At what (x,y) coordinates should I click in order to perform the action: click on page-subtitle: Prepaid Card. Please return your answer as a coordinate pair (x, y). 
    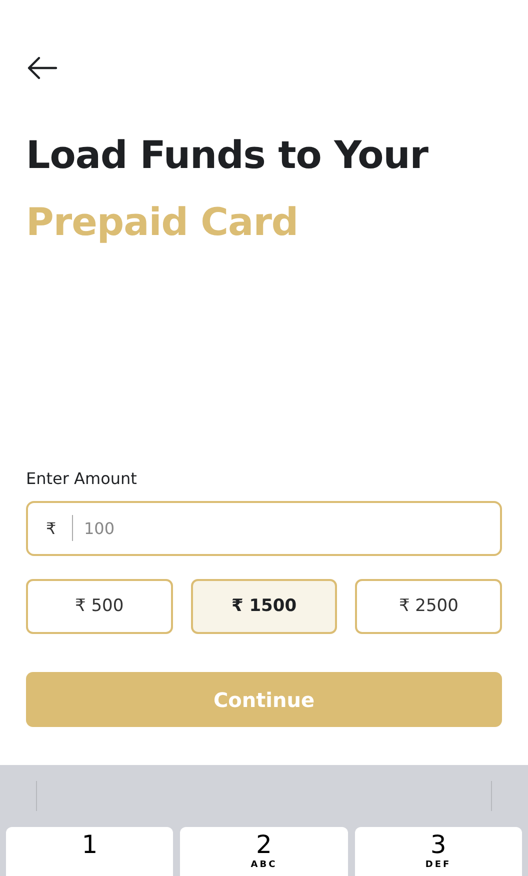
    Looking at the image, I should click on (163, 222).